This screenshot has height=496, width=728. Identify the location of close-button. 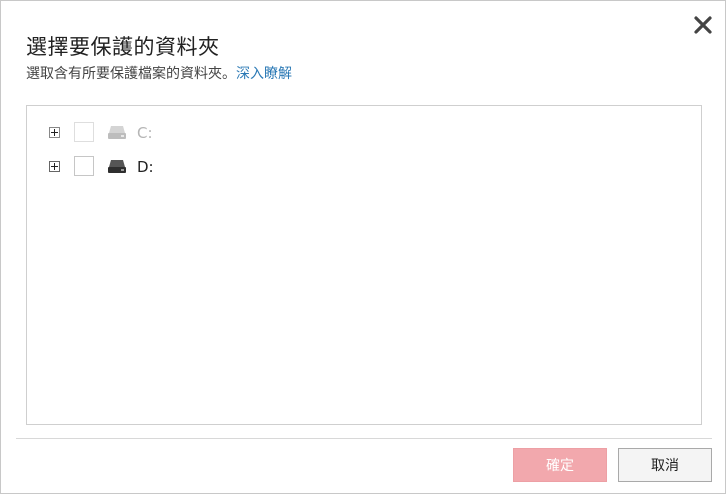
(703, 25).